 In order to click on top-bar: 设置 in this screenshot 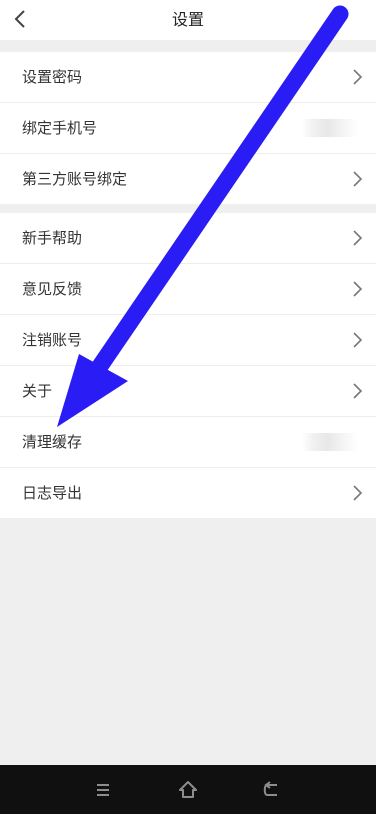, I will do `click(188, 20)`.